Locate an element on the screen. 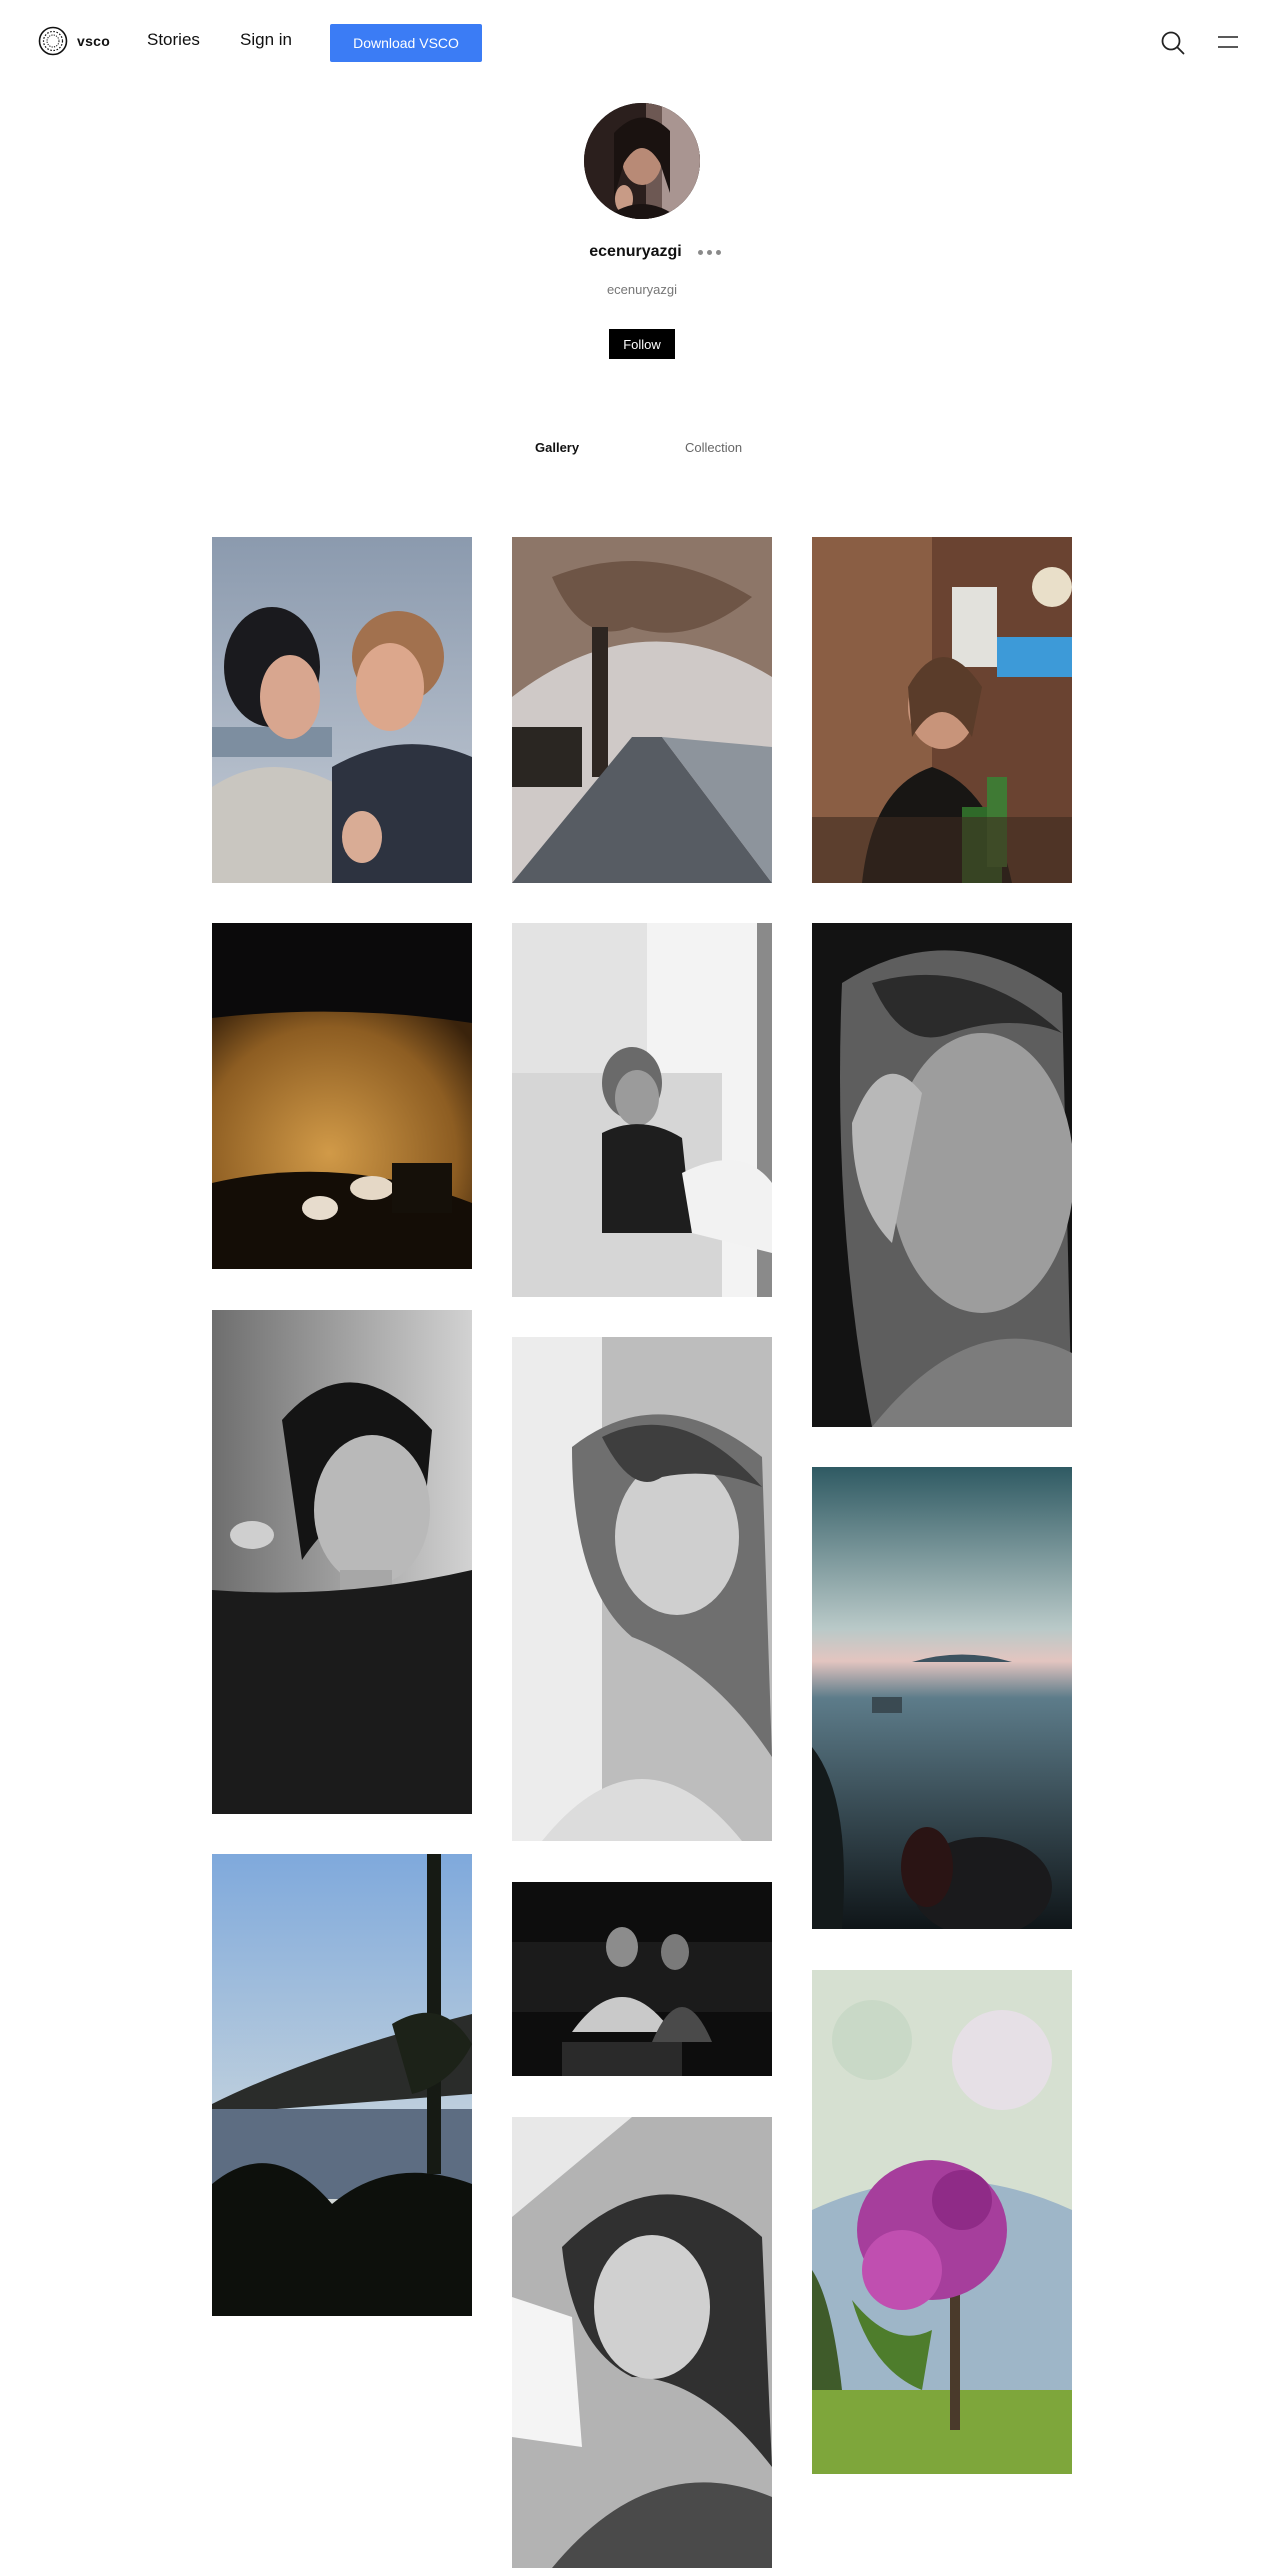 The height and width of the screenshot is (2568, 1284). profile-username: ecenuryazgi is located at coordinates (635, 251).